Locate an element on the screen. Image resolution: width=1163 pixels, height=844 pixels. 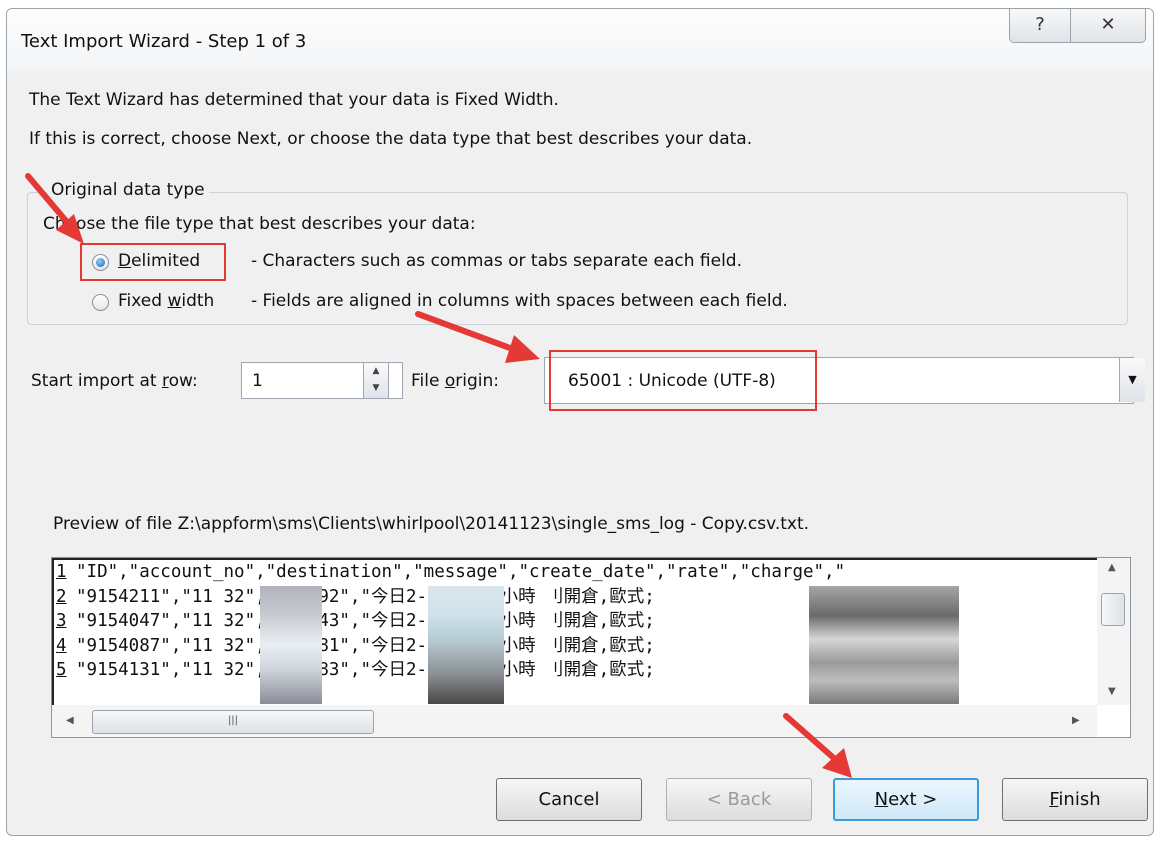
scroll-left-icon: ◀ is located at coordinates (70, 720).